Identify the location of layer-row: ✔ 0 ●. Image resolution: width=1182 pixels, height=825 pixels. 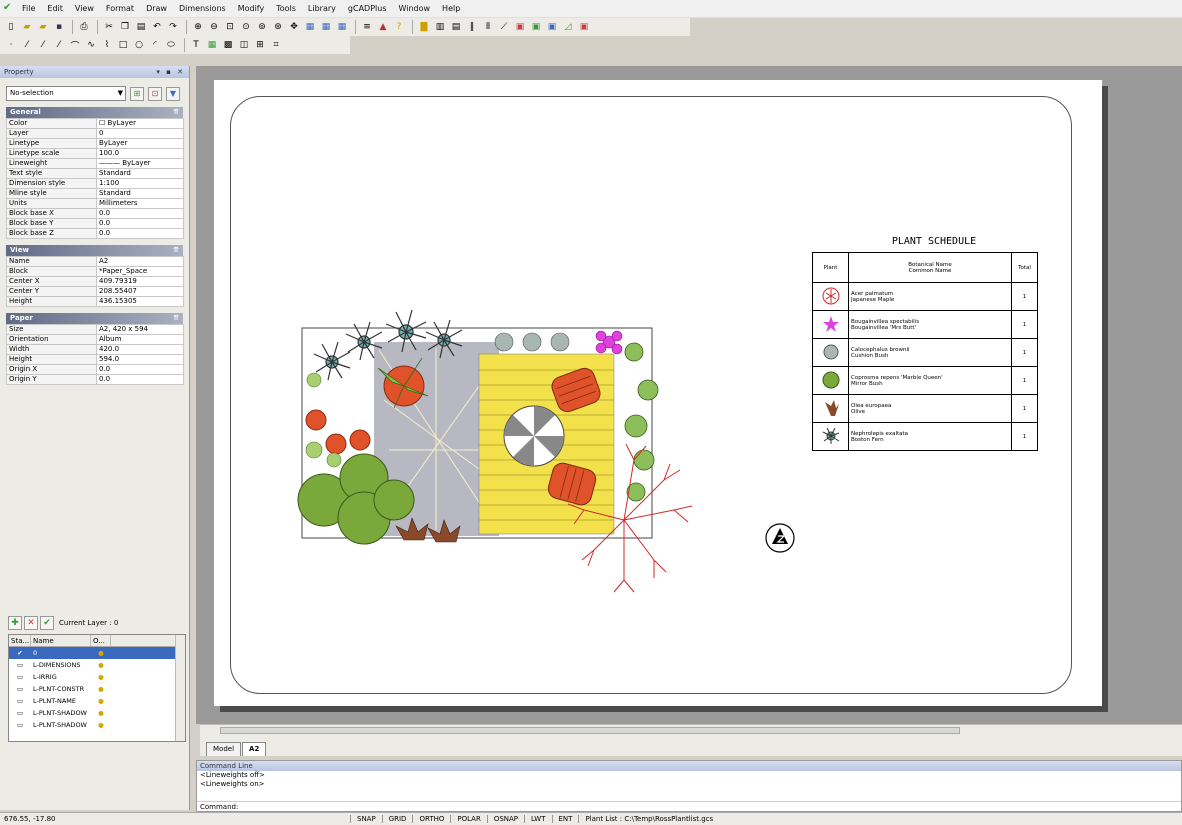
(97, 653).